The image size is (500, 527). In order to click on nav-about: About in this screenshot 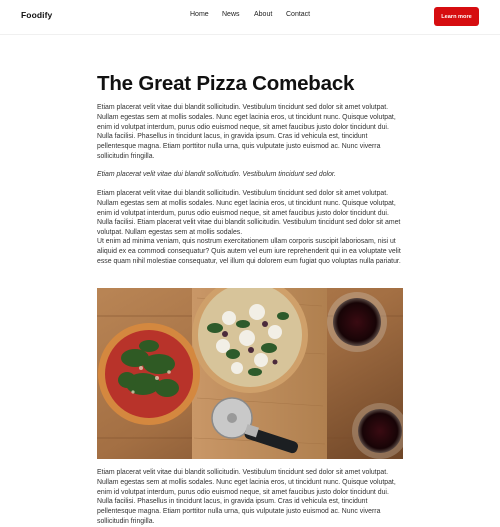, I will do `click(263, 14)`.